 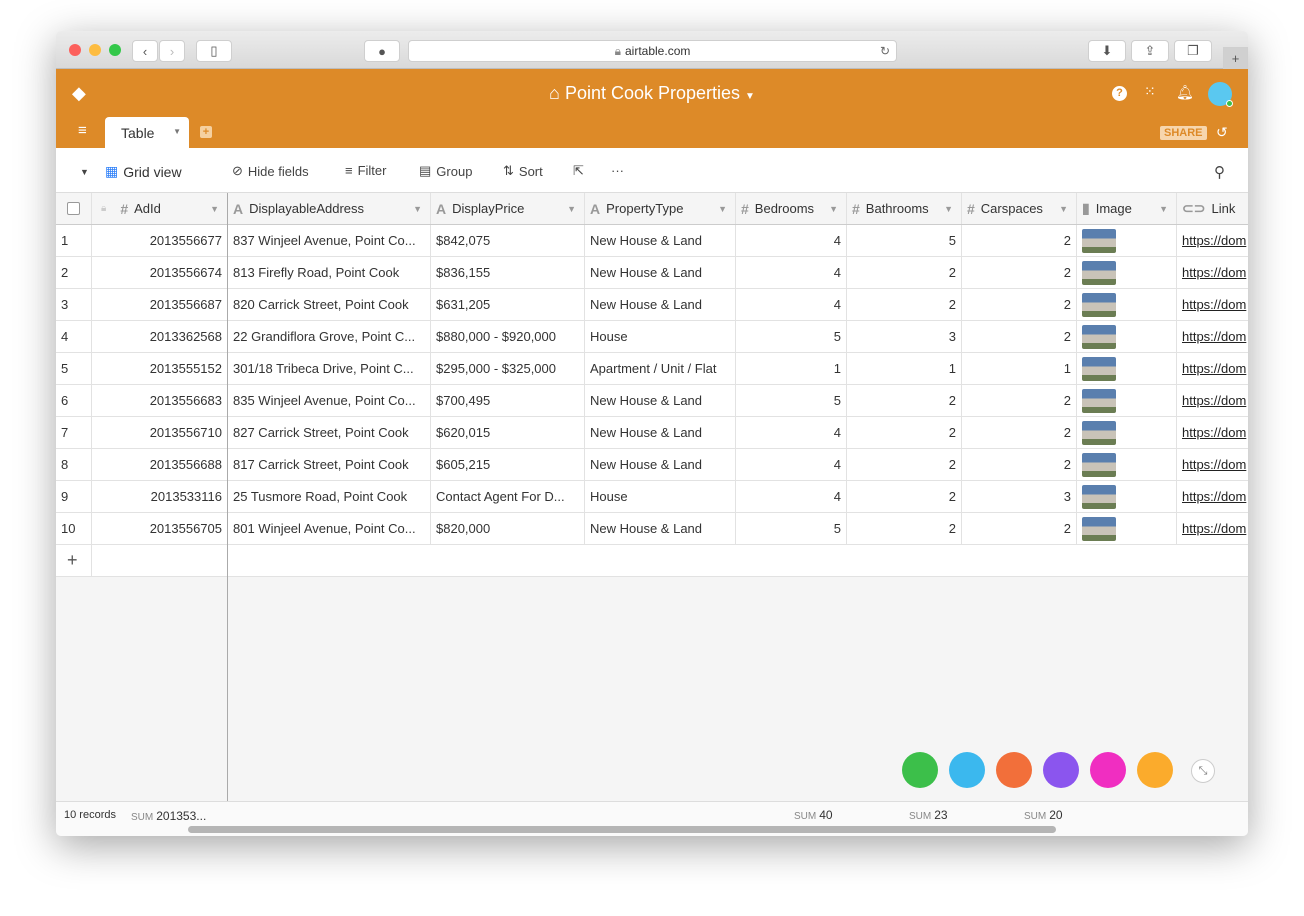 I want to click on search-icon: ⚲, so click(x=1219, y=172).